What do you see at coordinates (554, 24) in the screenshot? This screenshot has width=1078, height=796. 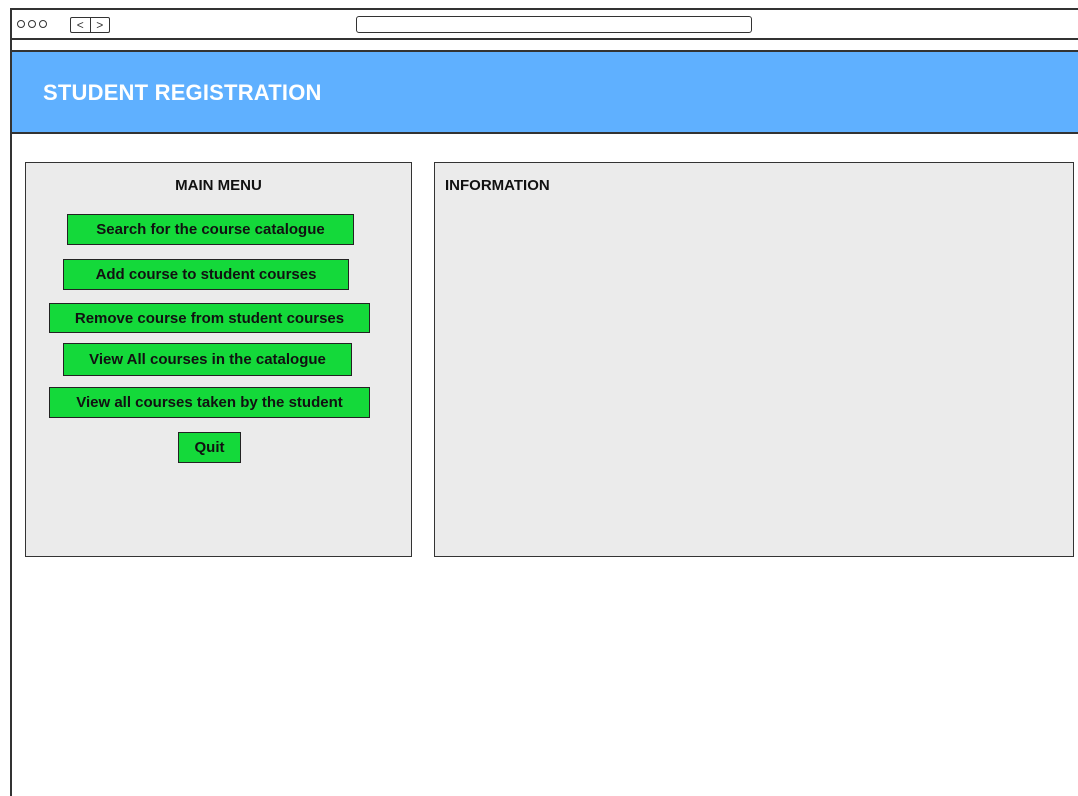 I see `url-bar` at bounding box center [554, 24].